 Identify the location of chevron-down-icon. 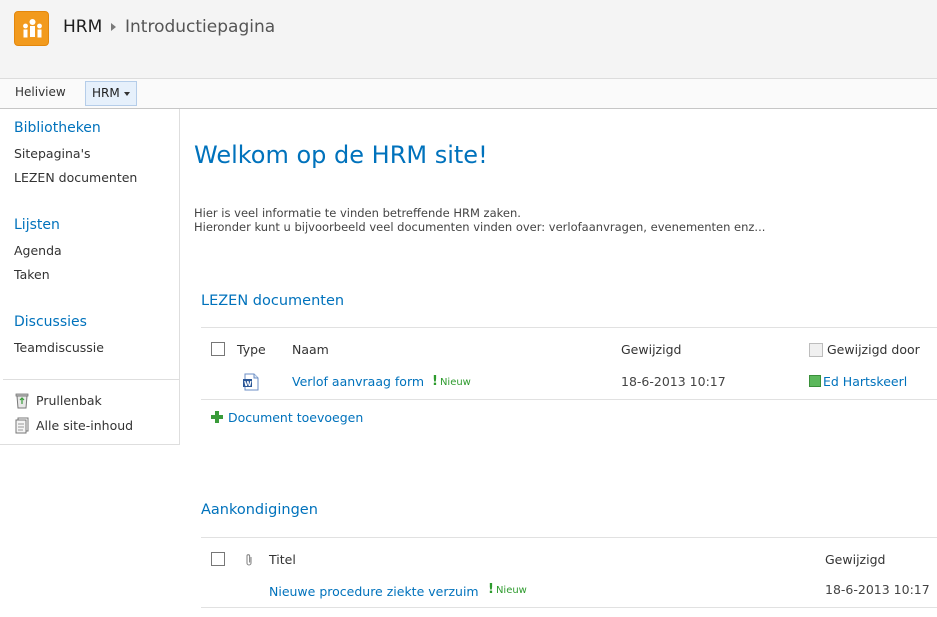
(127, 94).